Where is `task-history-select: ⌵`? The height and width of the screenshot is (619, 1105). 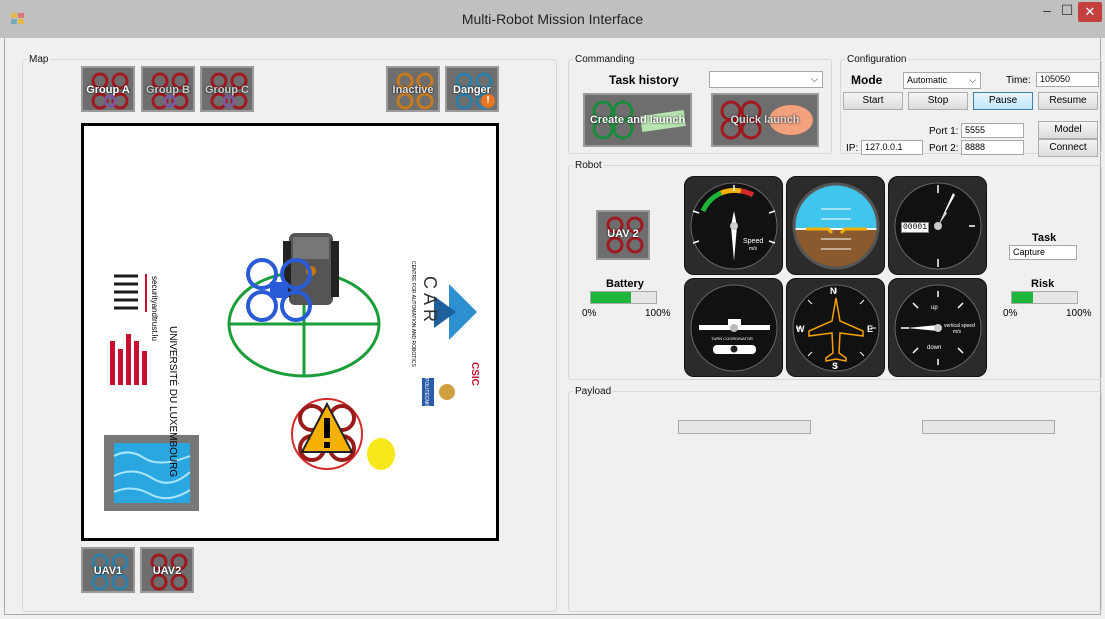 task-history-select: ⌵ is located at coordinates (766, 79).